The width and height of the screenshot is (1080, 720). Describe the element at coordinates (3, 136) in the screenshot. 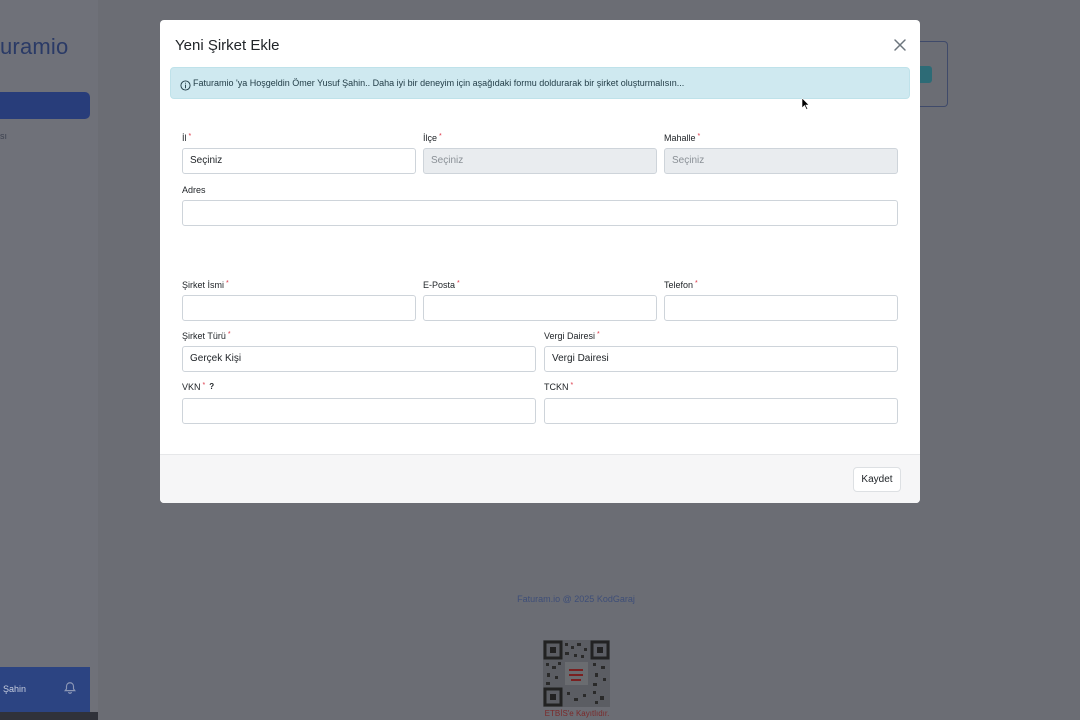

I see `sidebar-item-label: sı` at that location.